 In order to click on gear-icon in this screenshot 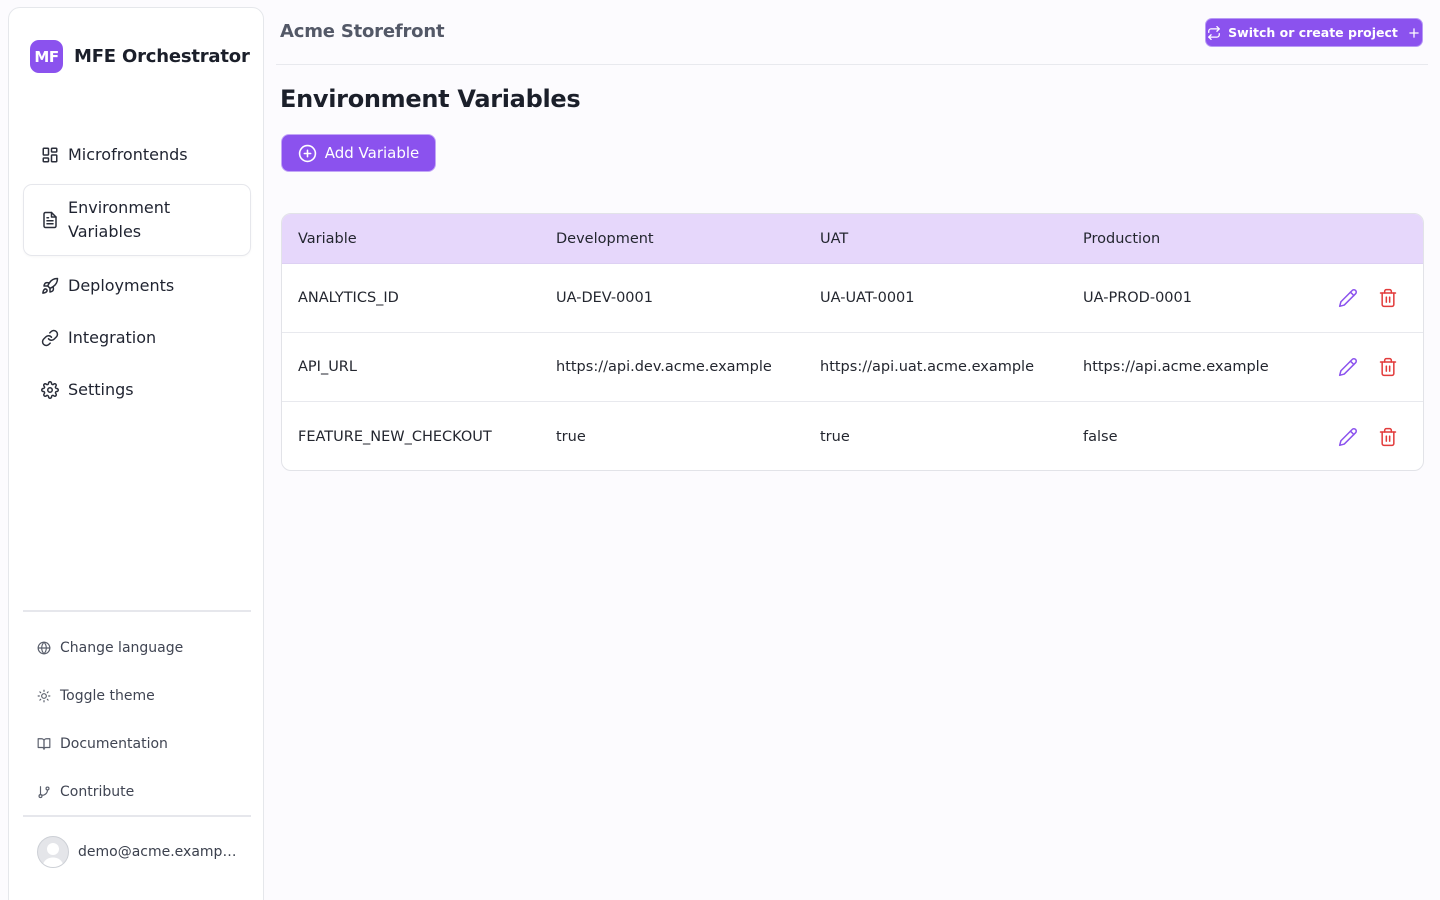, I will do `click(50, 389)`.